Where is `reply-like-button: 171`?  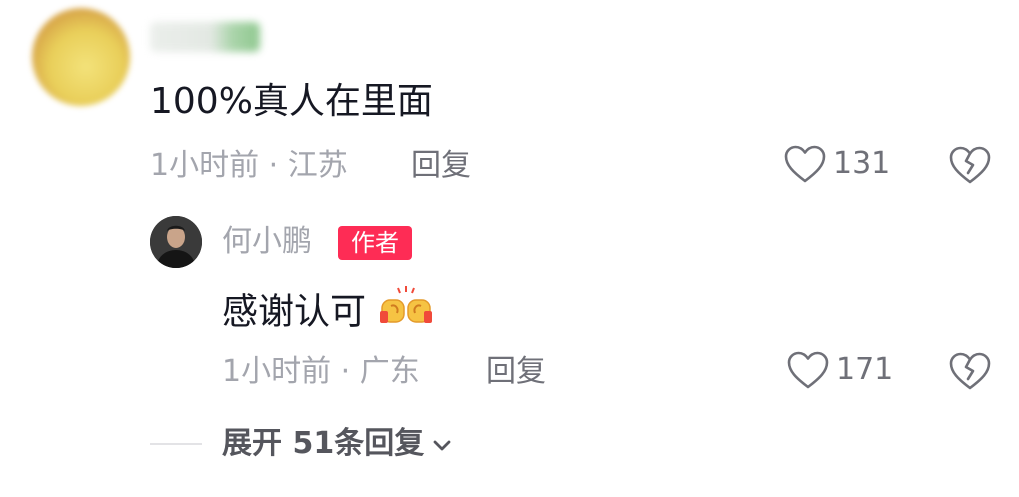 reply-like-button: 171 is located at coordinates (839, 370).